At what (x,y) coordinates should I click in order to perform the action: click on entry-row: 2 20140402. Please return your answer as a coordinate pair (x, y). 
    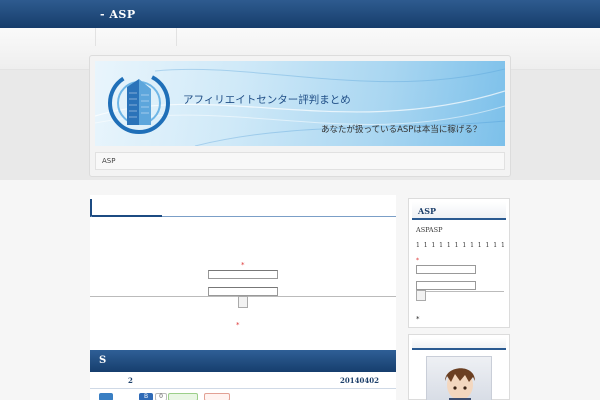
    Looking at the image, I should click on (243, 382).